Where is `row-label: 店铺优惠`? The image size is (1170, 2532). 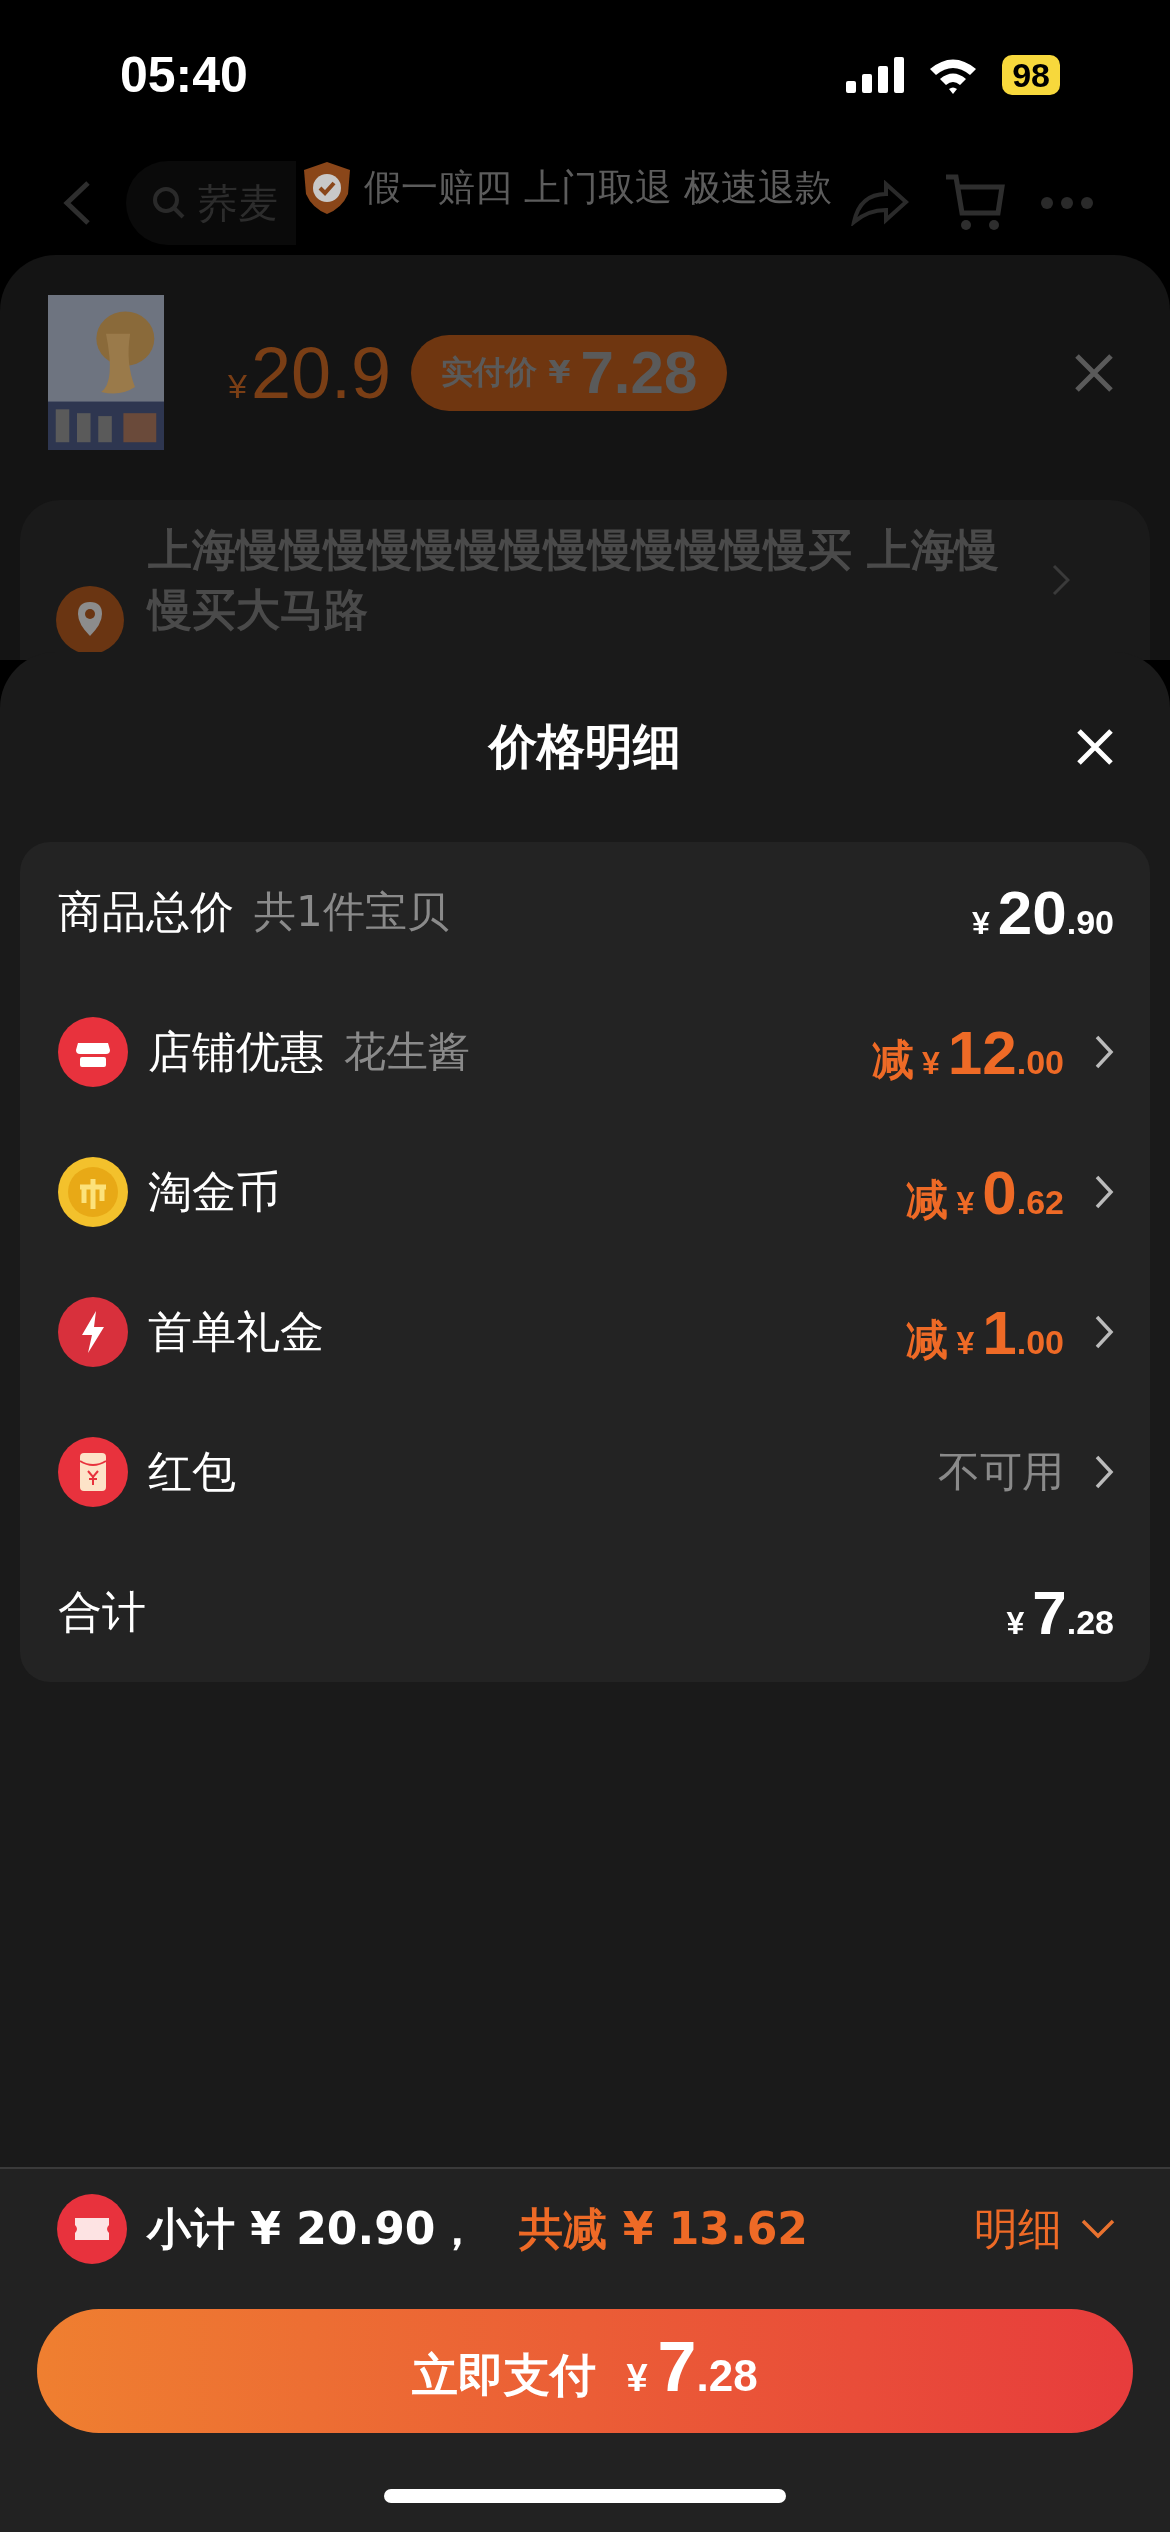 row-label: 店铺优惠 is located at coordinates (236, 1051).